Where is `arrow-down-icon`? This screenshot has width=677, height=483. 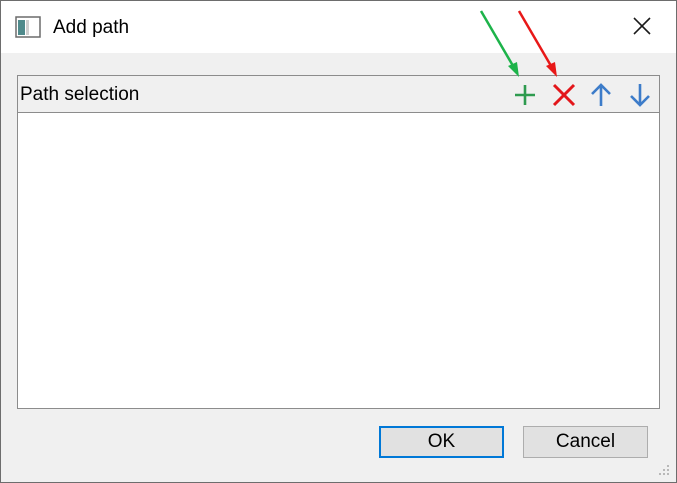 arrow-down-icon is located at coordinates (640, 95).